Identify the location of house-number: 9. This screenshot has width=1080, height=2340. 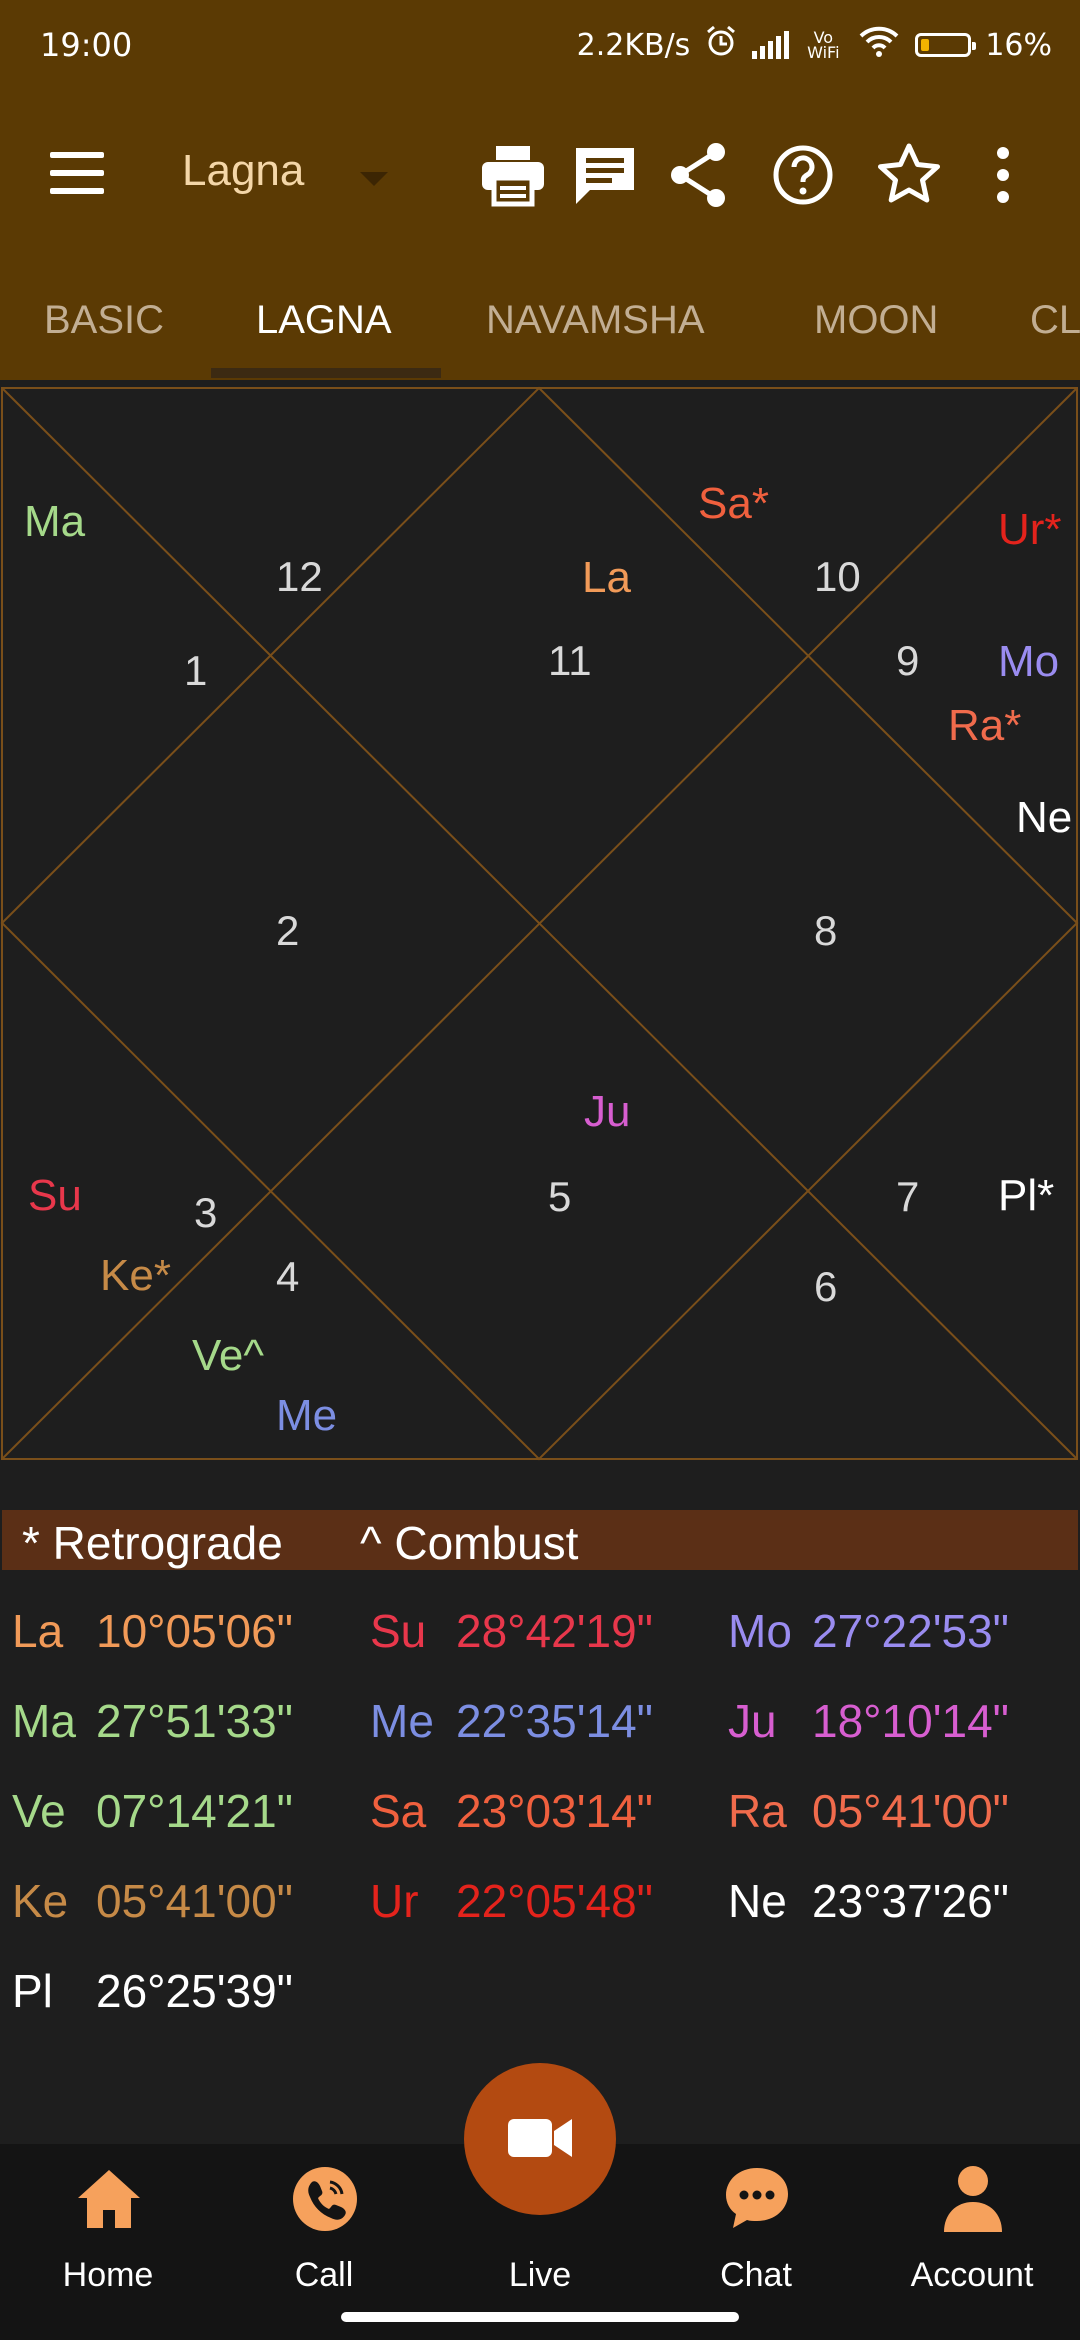
(908, 660).